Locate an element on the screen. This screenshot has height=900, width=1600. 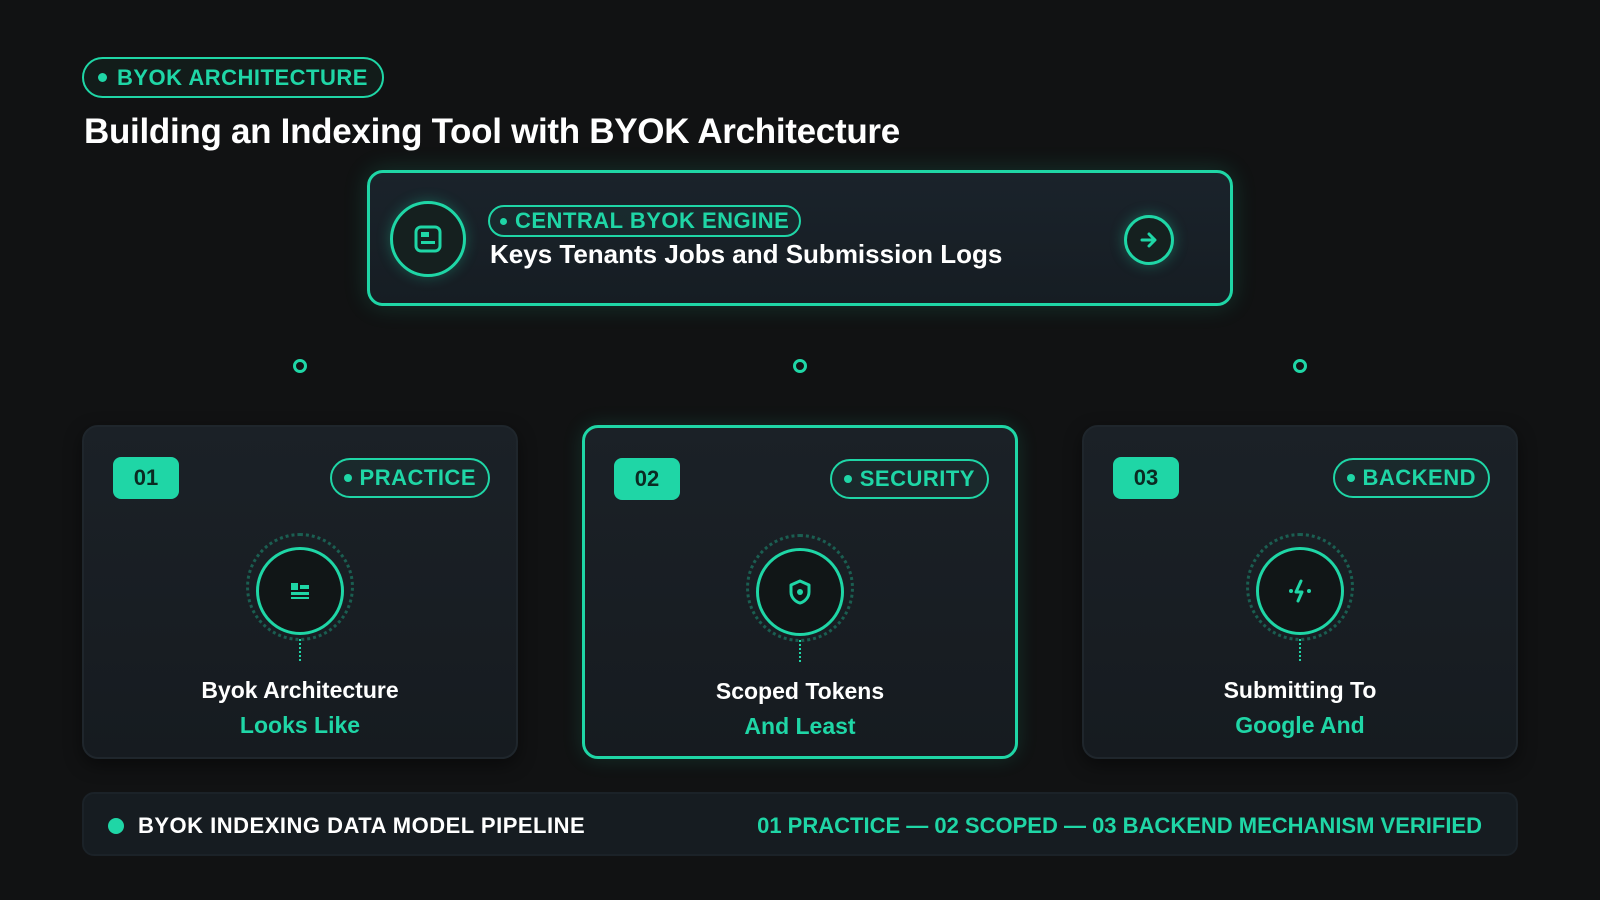
shield-icon is located at coordinates (800, 592).